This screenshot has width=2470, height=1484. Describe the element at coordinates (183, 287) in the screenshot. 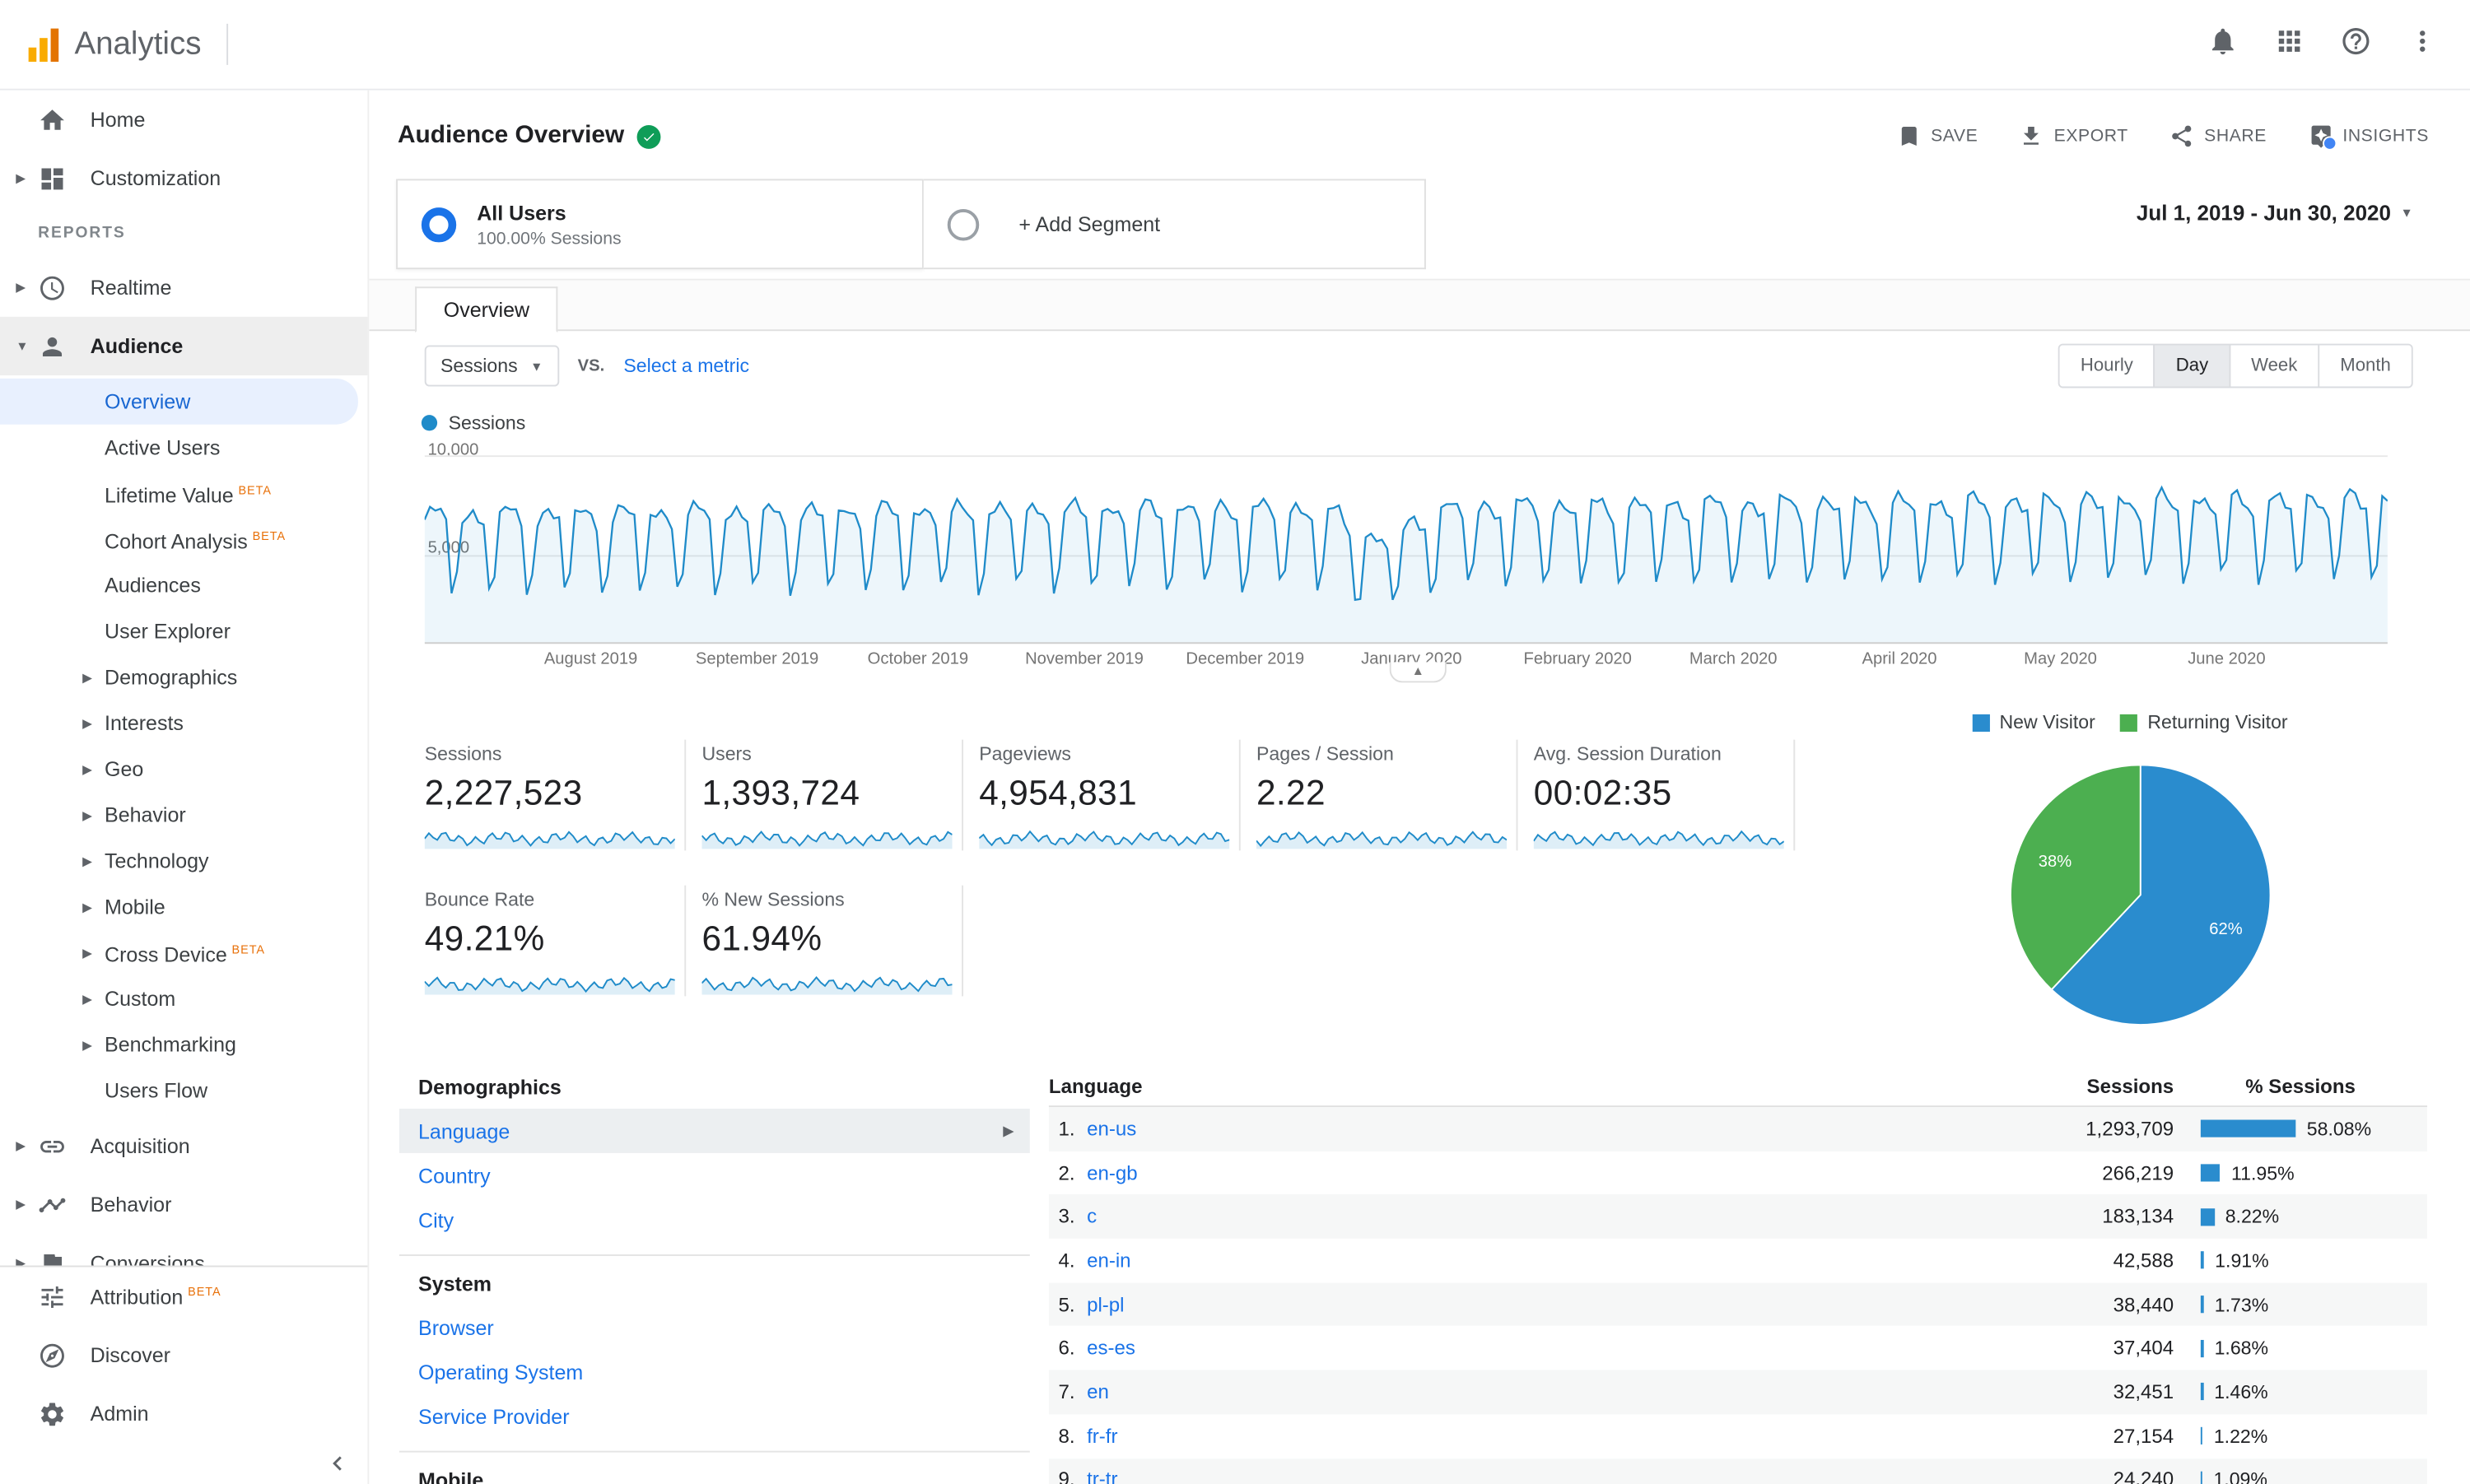

I see `sidebar-item-realtime: ▶ Realtime` at that location.